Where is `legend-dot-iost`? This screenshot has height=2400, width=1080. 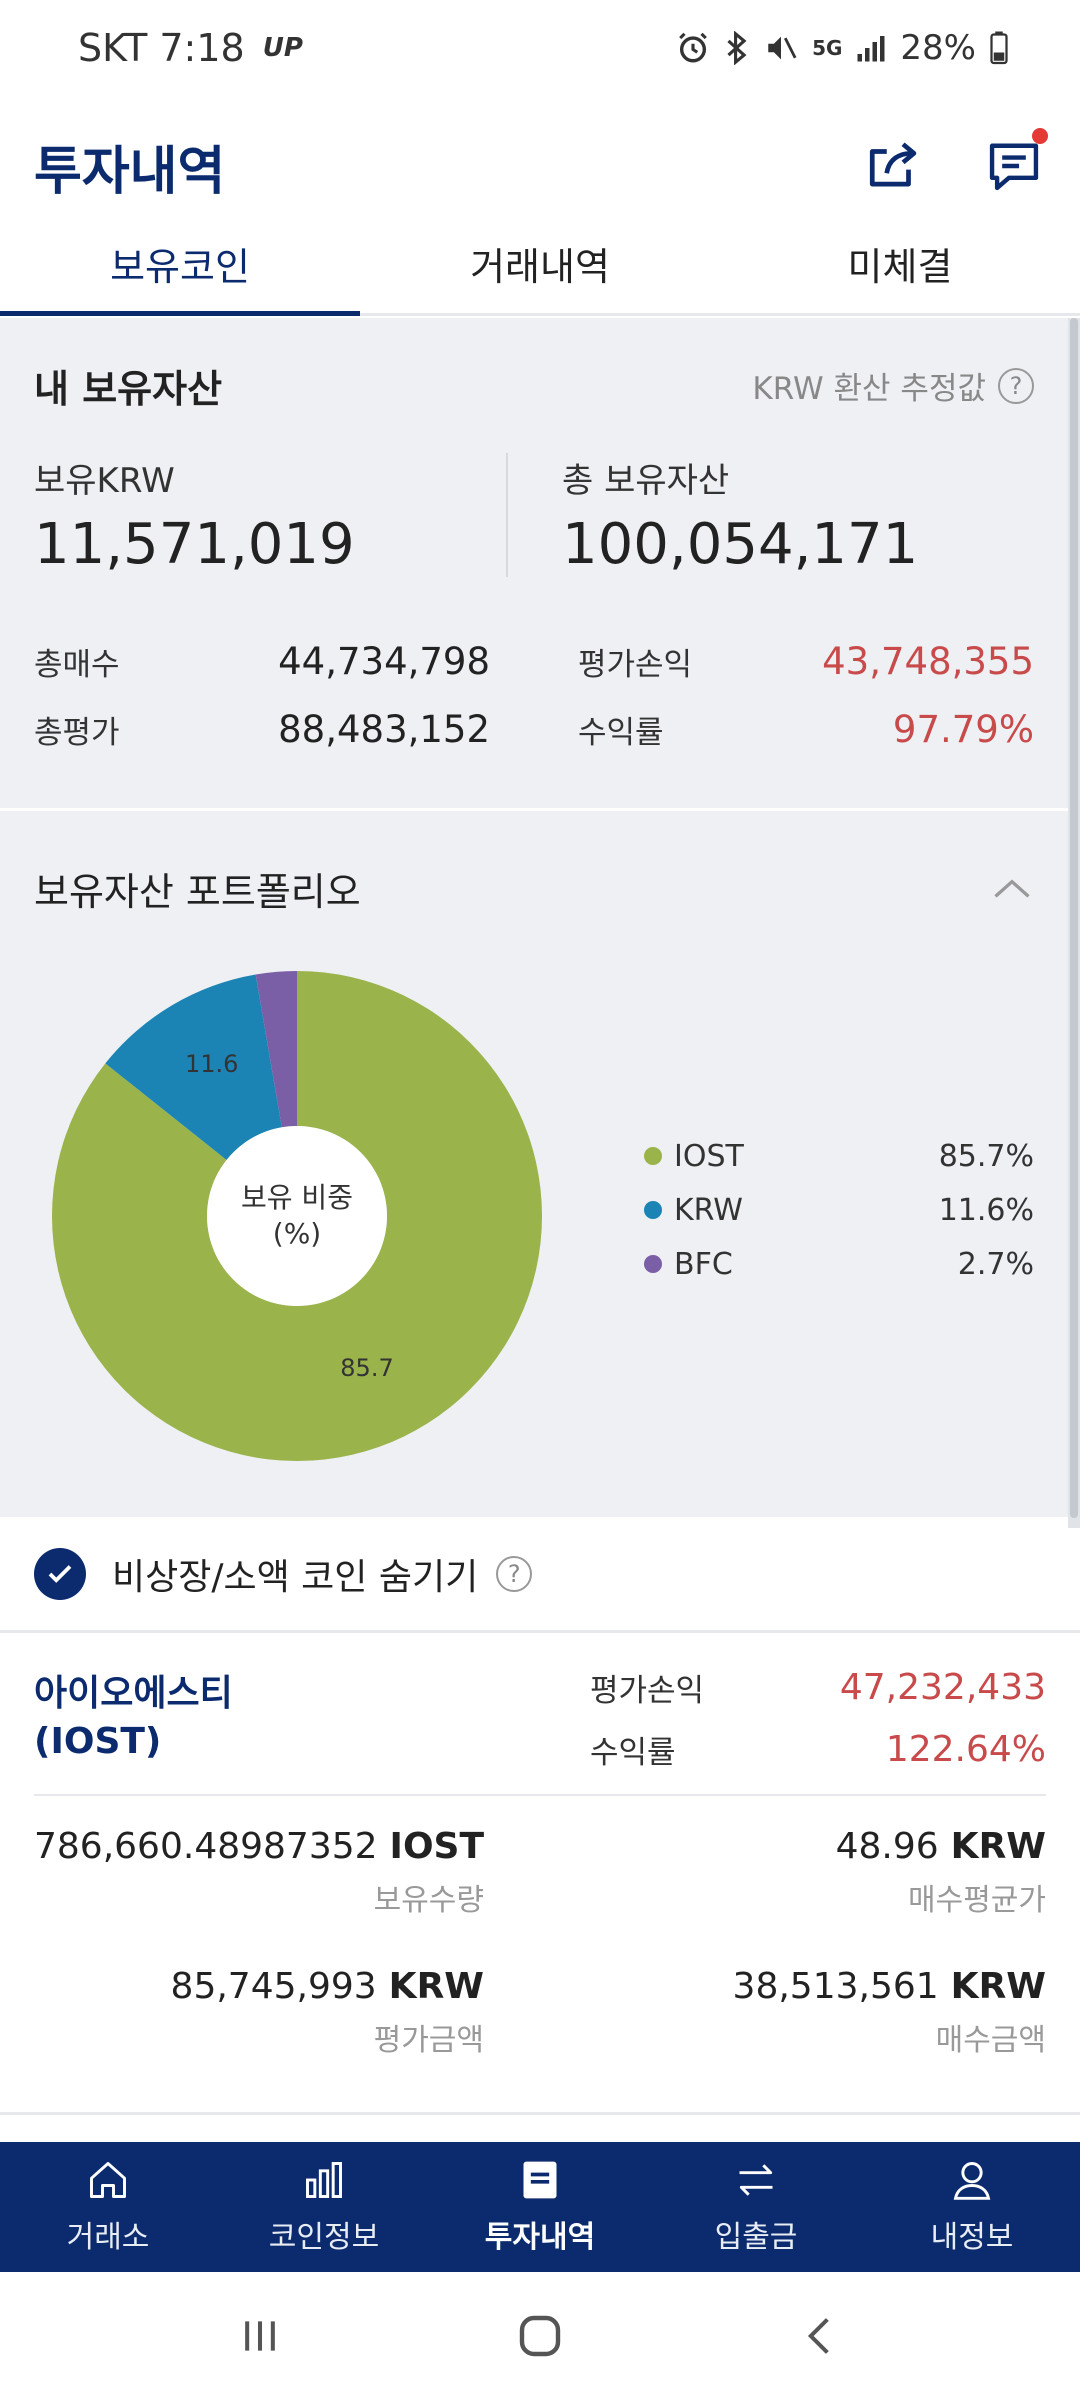 legend-dot-iost is located at coordinates (653, 1156).